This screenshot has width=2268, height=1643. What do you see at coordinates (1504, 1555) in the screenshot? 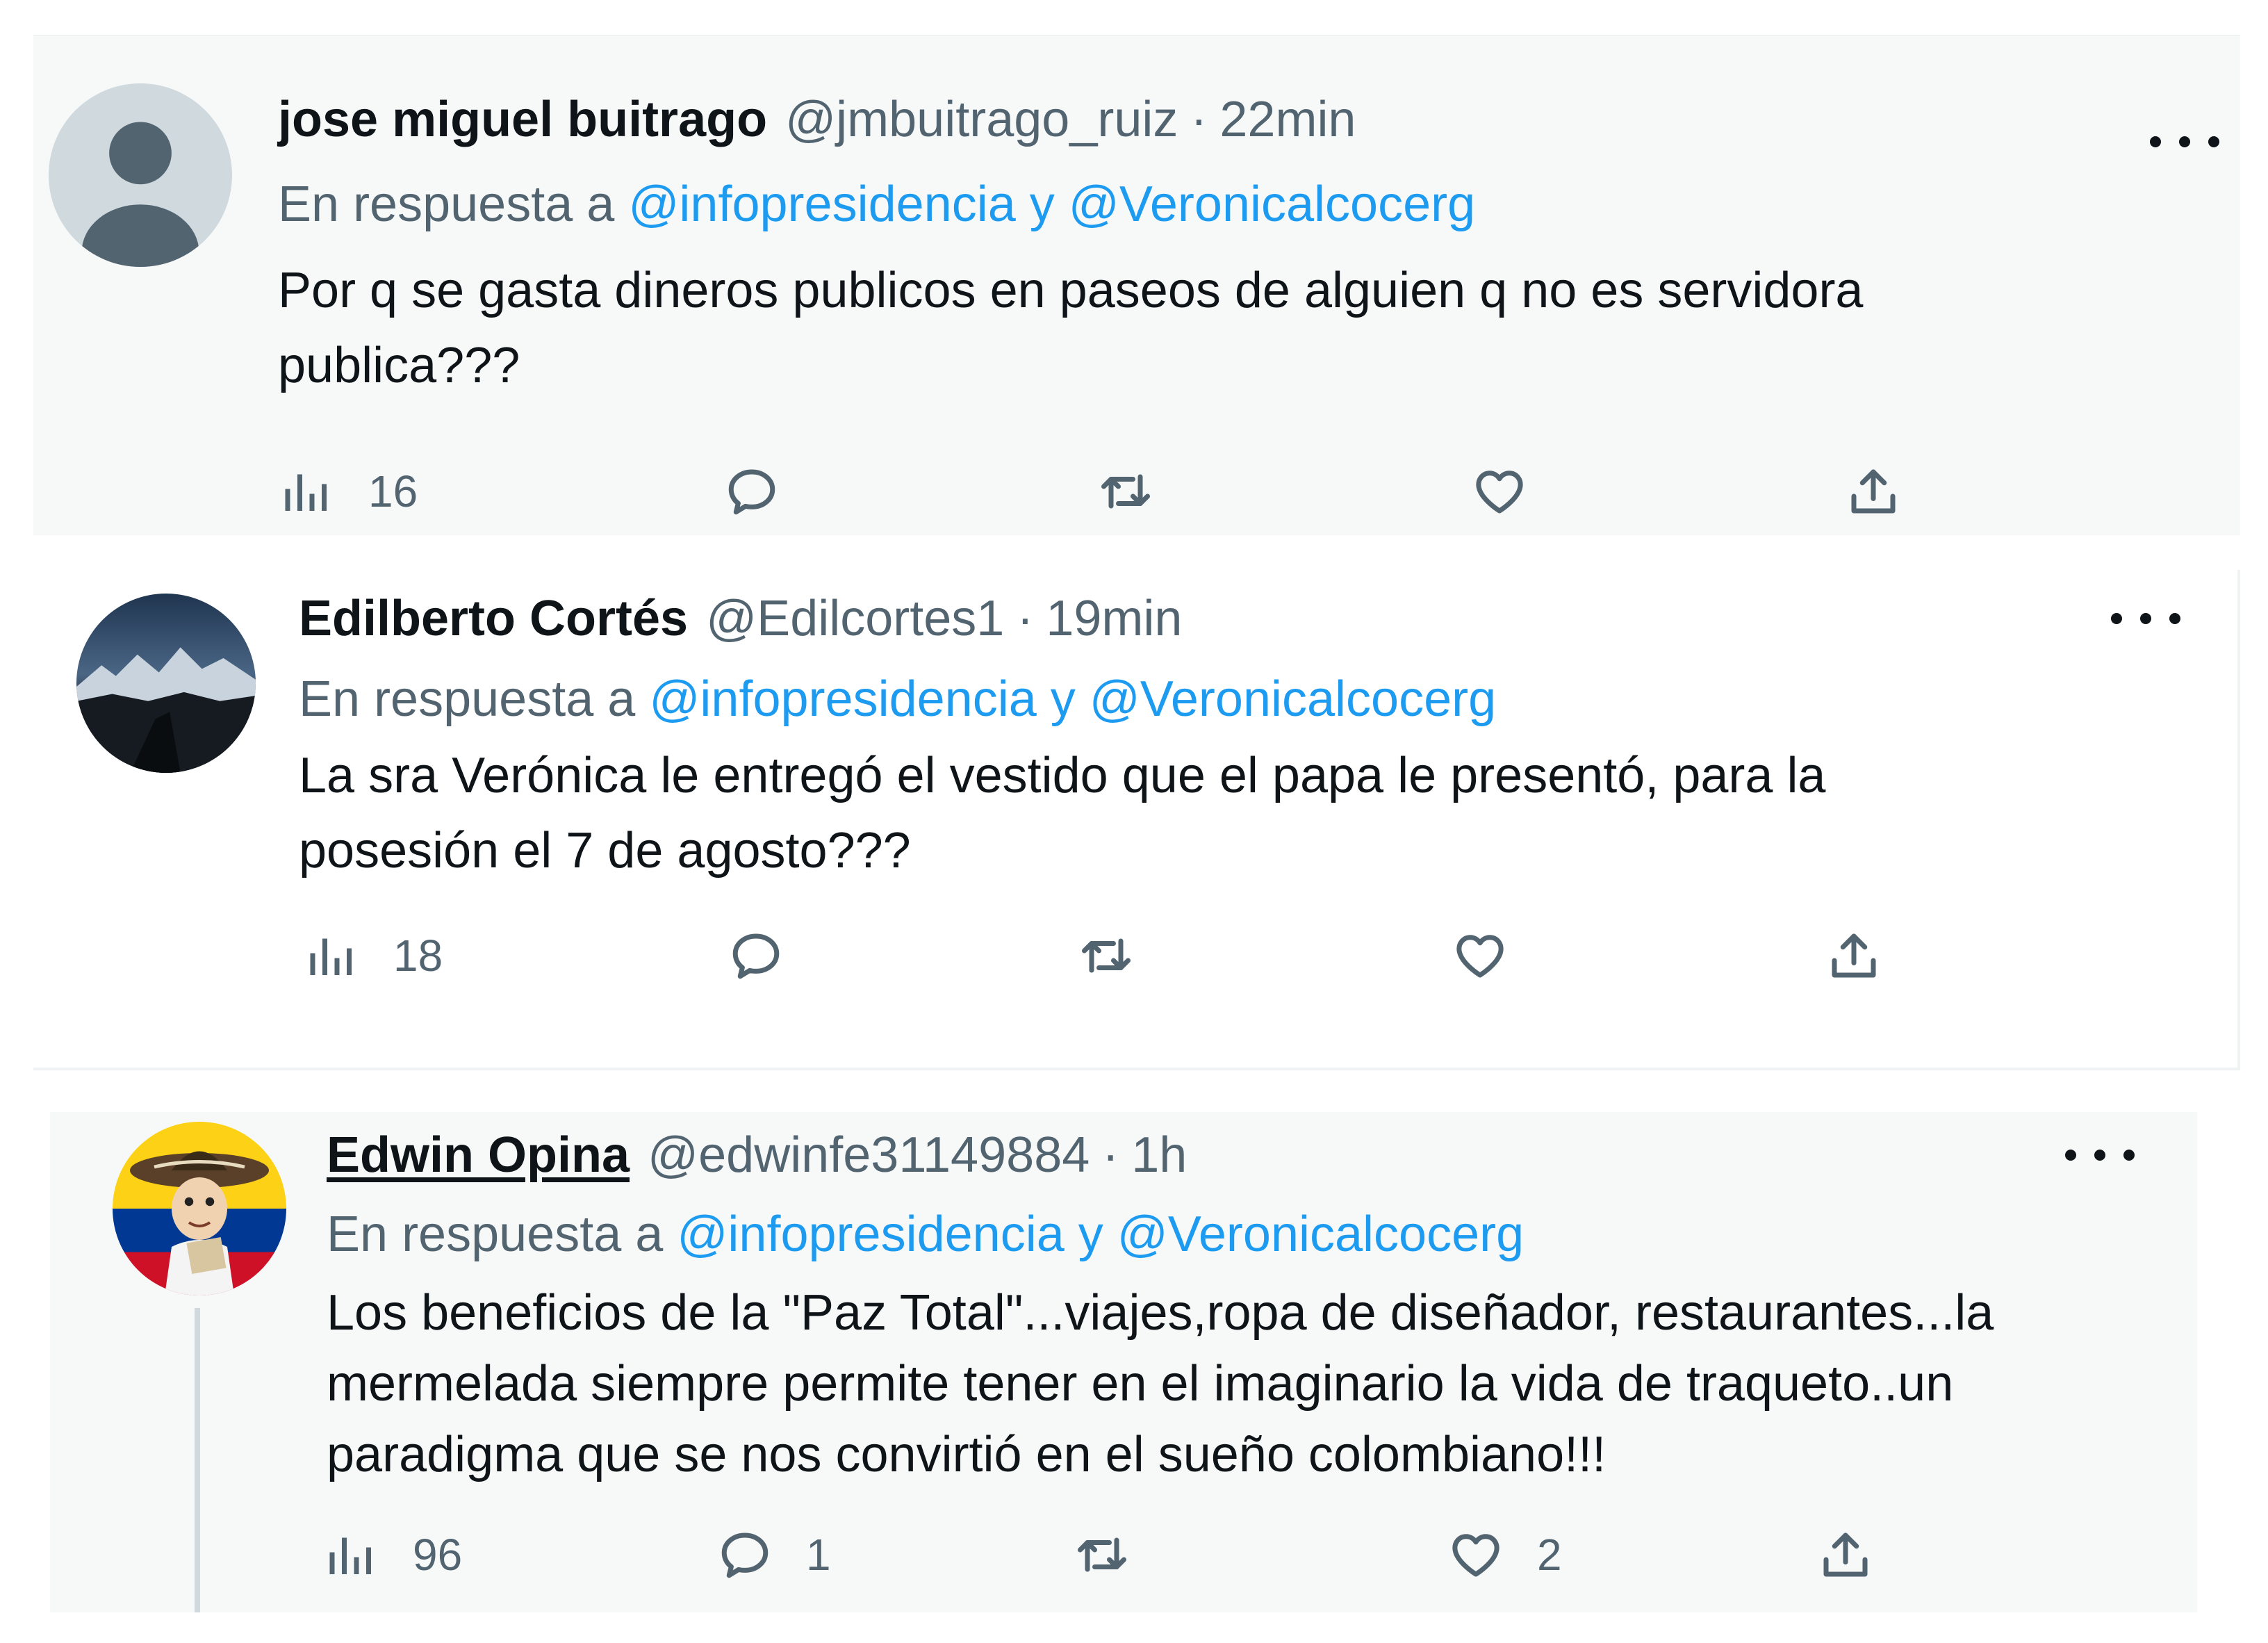
I see `like-button: 2` at bounding box center [1504, 1555].